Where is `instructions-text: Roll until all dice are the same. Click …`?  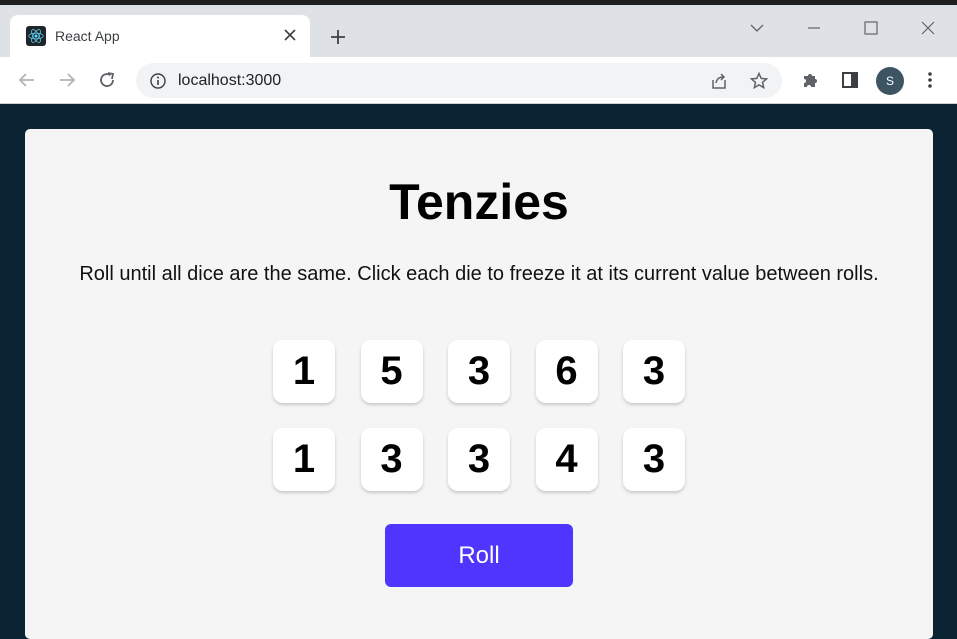 instructions-text: Roll until all dice are the same. Click … is located at coordinates (479, 274).